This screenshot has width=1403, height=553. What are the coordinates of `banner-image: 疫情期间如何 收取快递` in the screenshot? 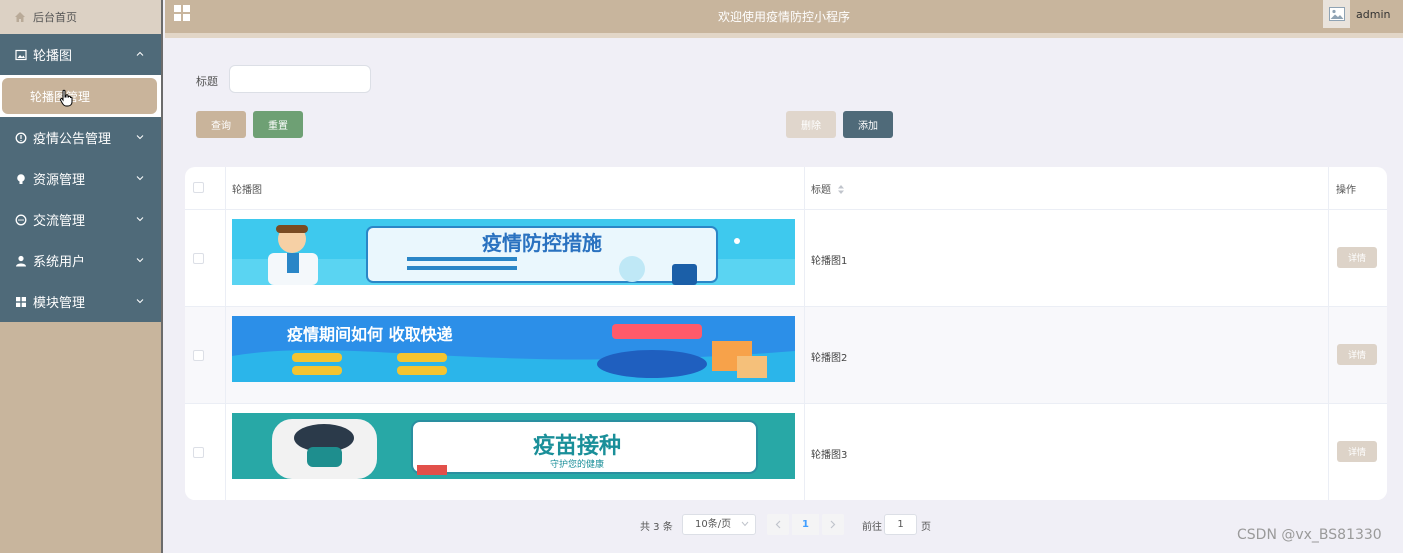 It's located at (513, 349).